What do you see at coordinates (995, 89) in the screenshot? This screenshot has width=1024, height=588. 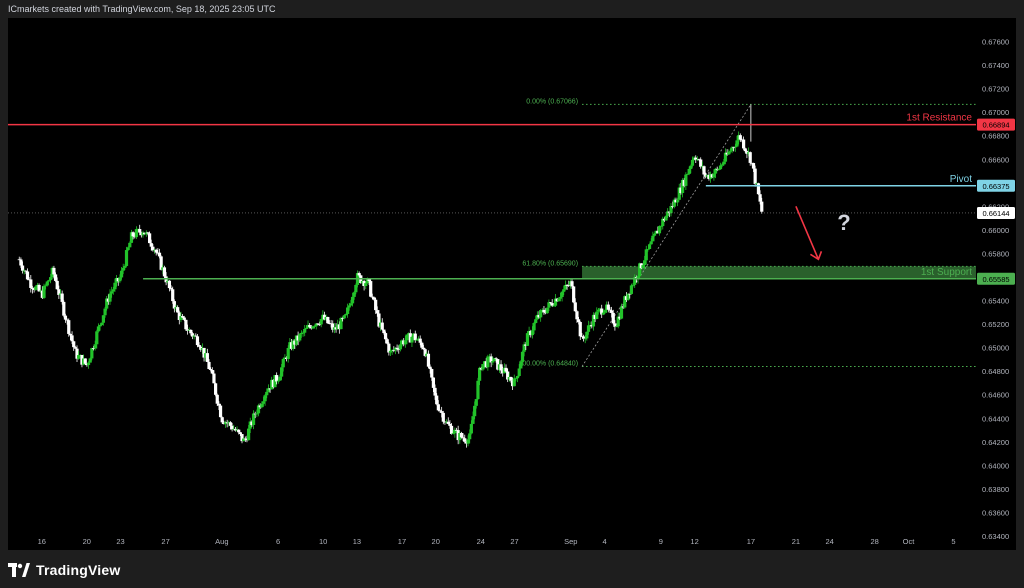 I see `y-tick-label: 0.67200` at bounding box center [995, 89].